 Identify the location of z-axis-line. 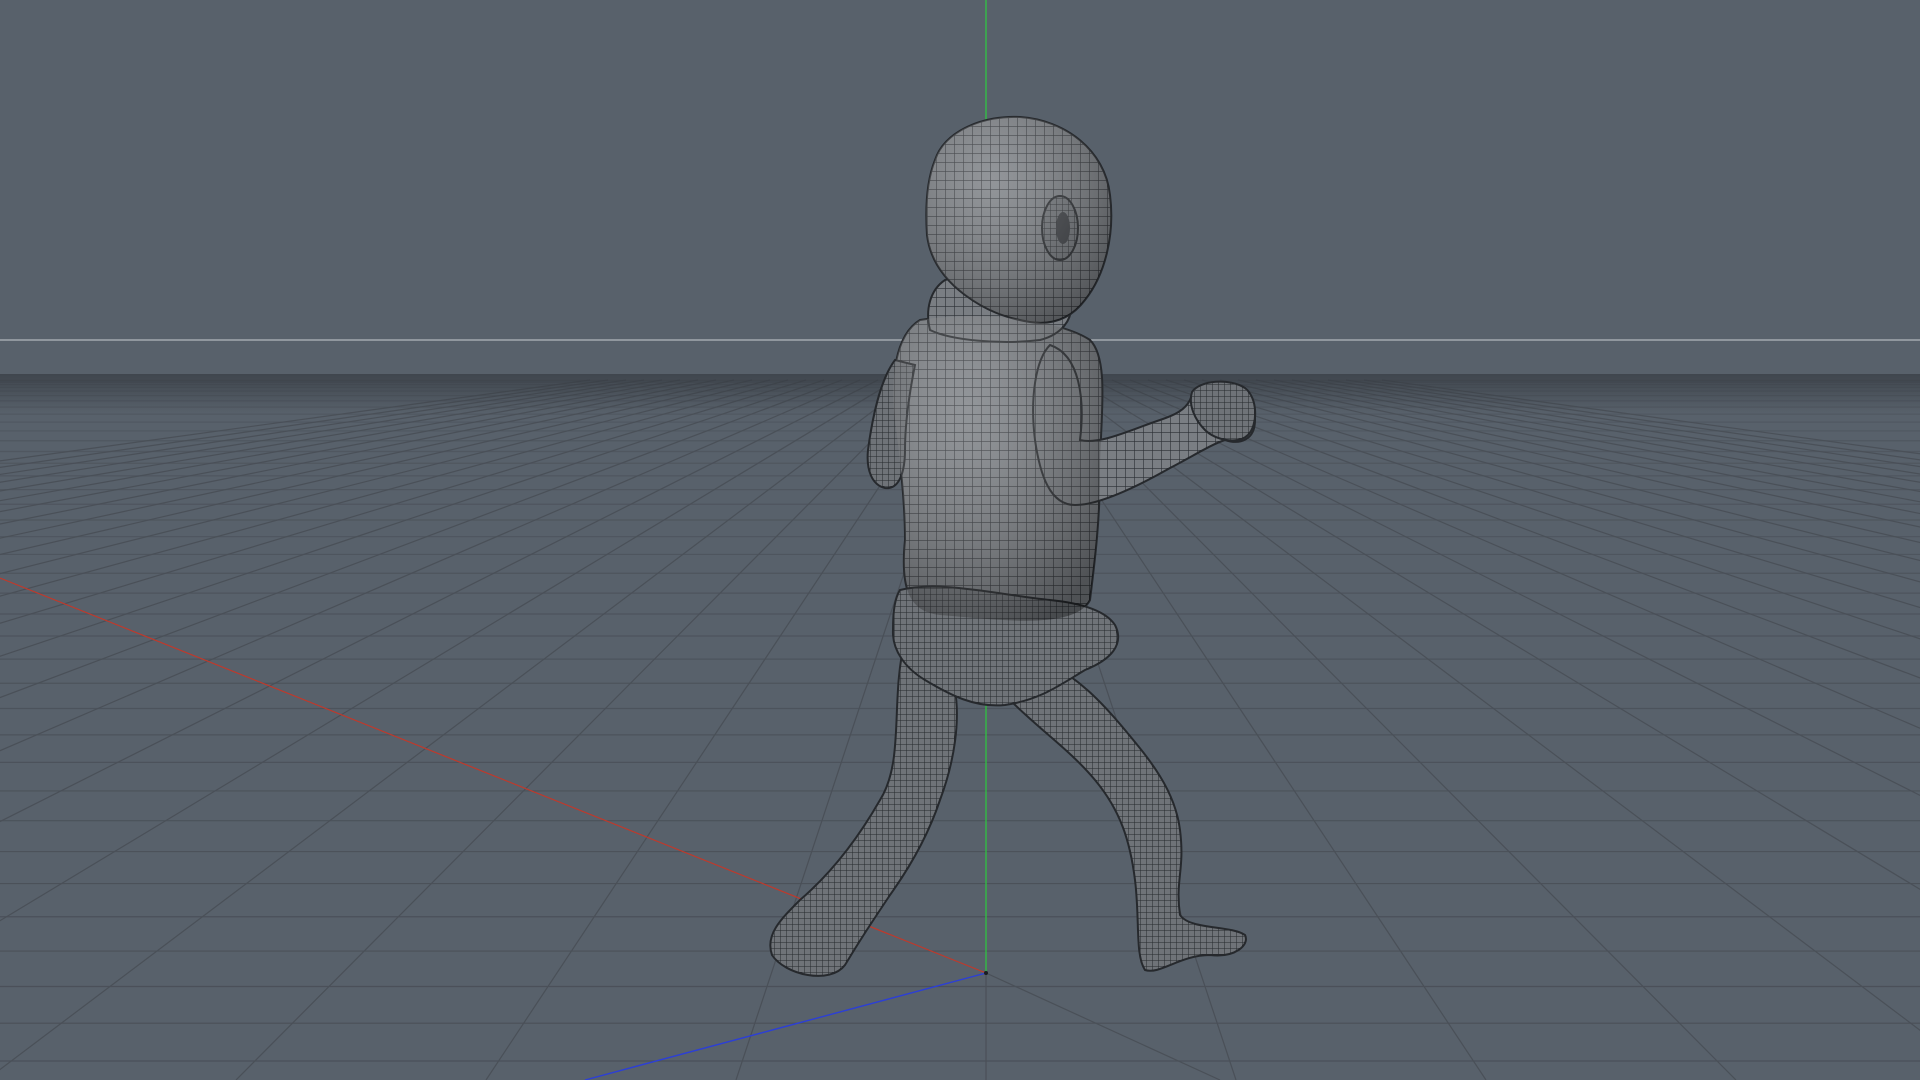
(785, 1026).